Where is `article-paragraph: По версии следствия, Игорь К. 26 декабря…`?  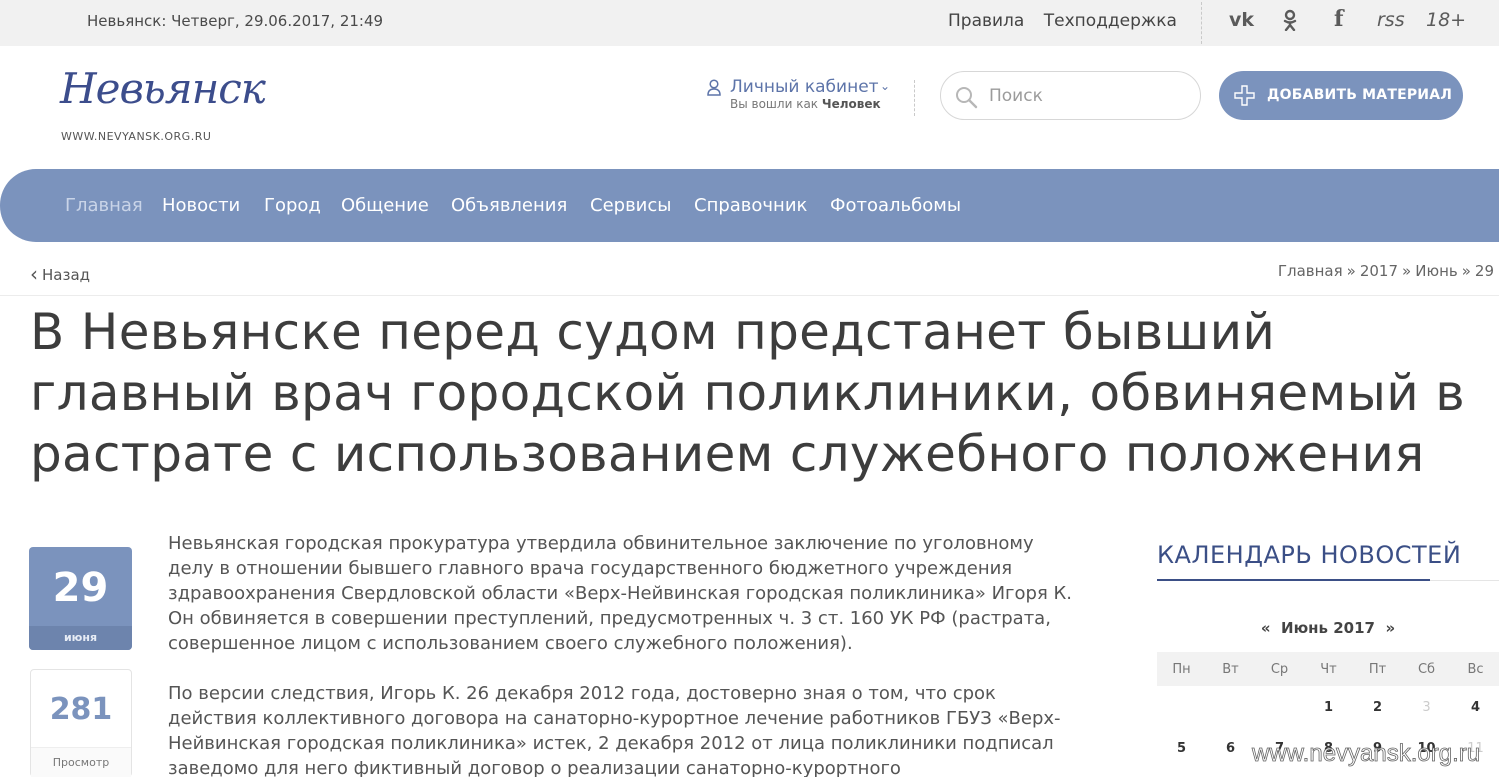 article-paragraph: По версии следствия, Игорь К. 26 декабря… is located at coordinates (614, 730).